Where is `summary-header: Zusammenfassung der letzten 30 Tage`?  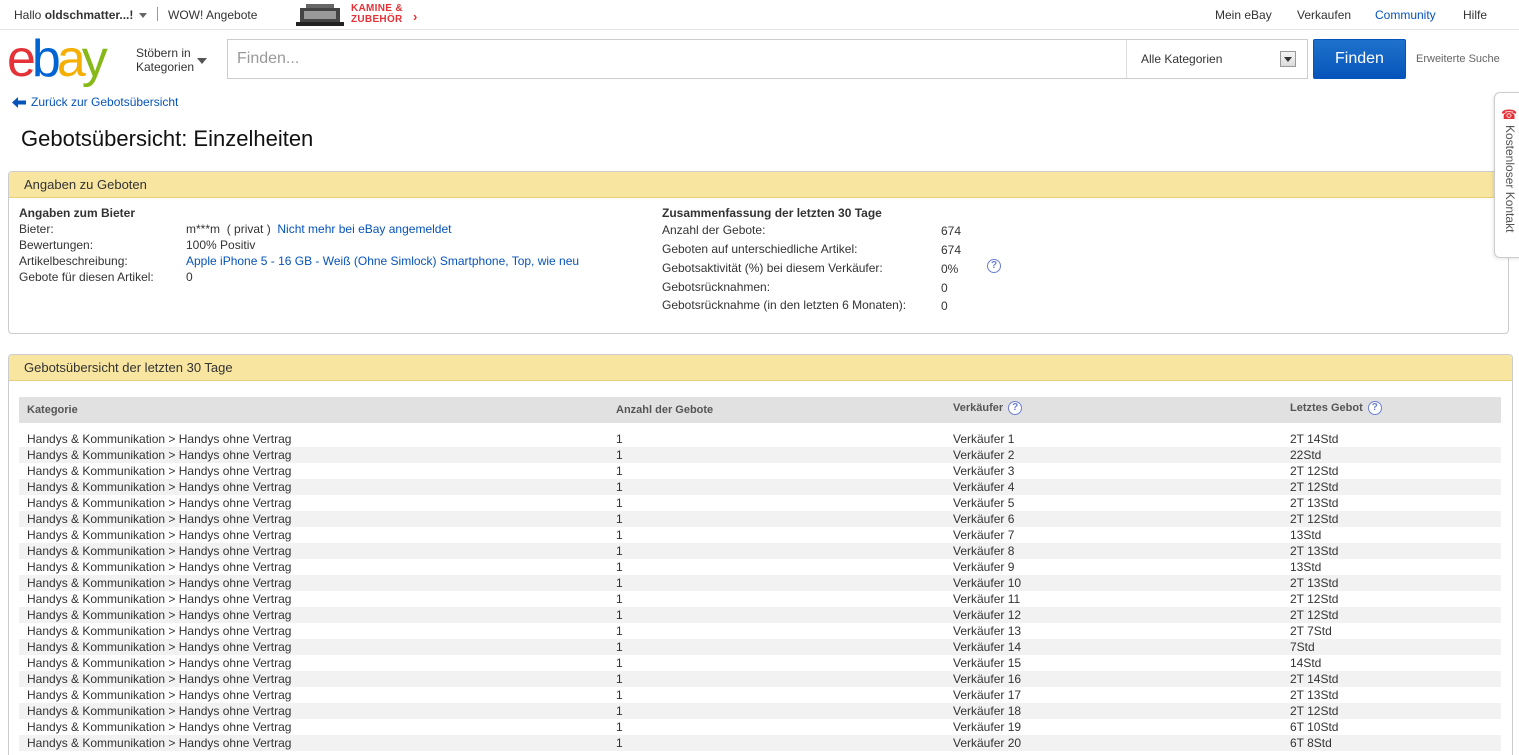 summary-header: Zusammenfassung der letzten 30 Tage is located at coordinates (772, 213).